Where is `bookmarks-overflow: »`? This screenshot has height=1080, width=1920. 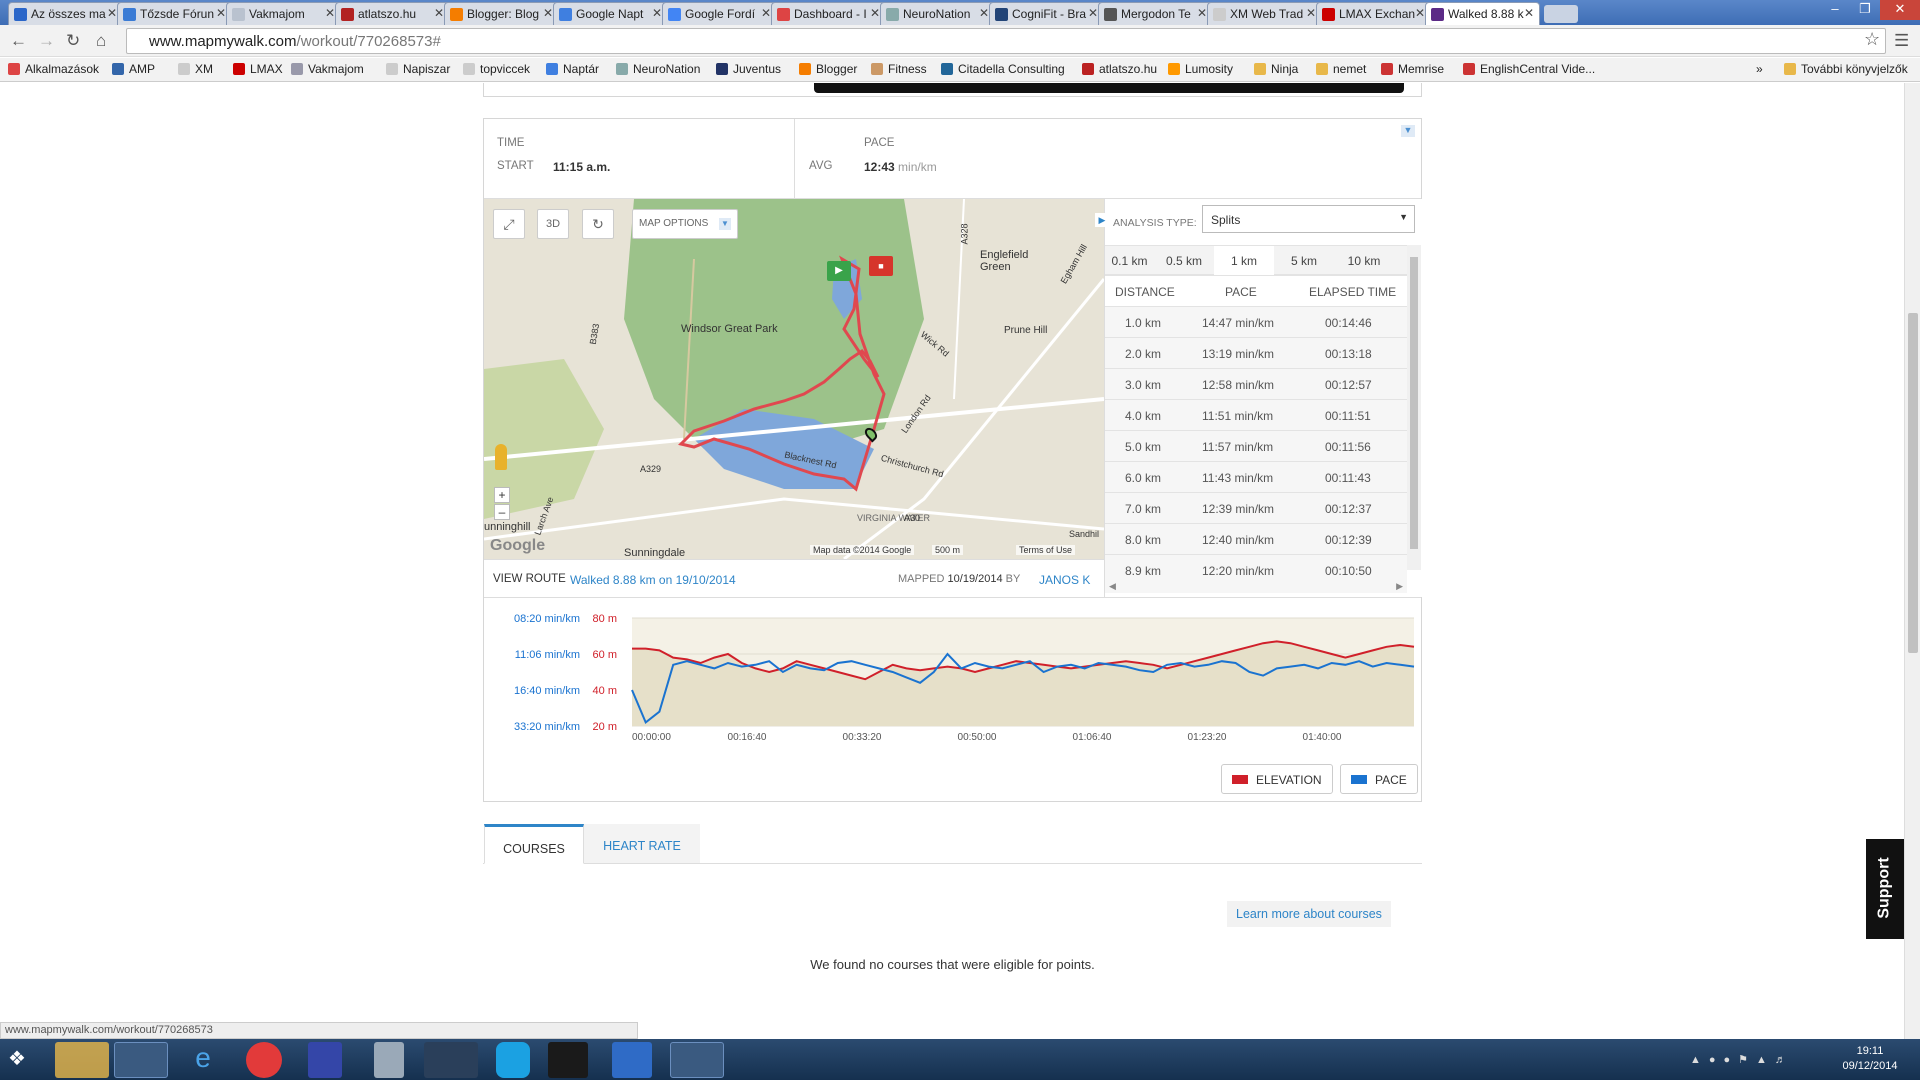
bookmarks-overflow: » is located at coordinates (1759, 69).